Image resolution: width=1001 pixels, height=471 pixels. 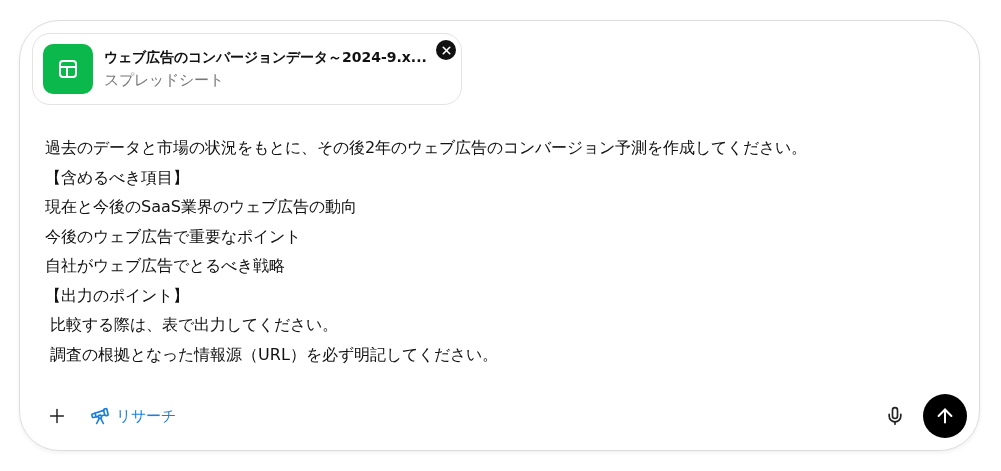 I want to click on message-line: 調査の根拠となった情報源（URL）を必ず明記してください。, so click(x=274, y=354).